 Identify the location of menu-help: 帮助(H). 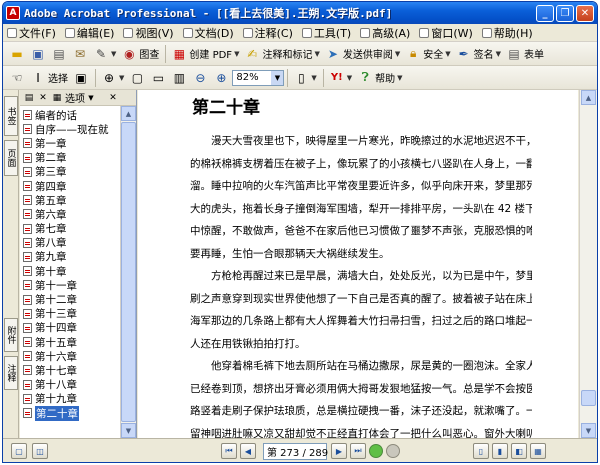
(507, 33).